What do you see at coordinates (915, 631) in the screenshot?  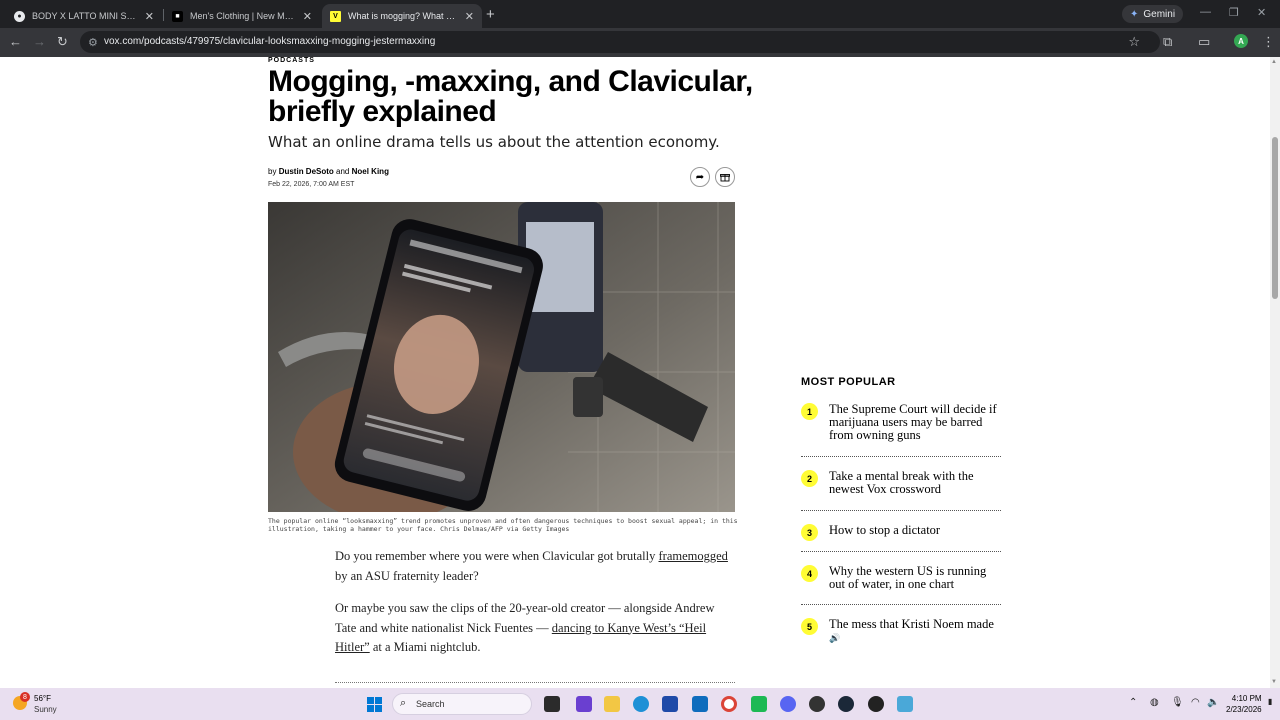 I see `most-popular-link: The mess that Kristi Noem made 🔊` at bounding box center [915, 631].